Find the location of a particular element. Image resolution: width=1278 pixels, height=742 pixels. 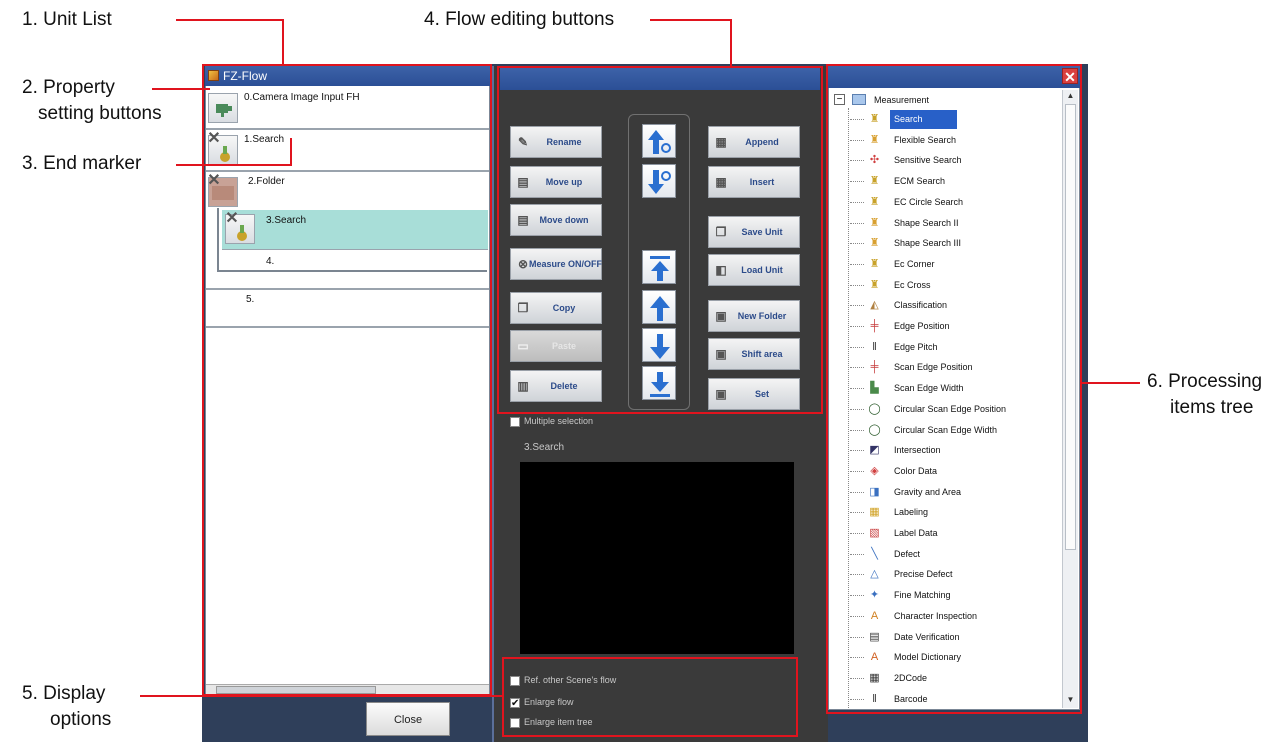

tree-item-label: Scan Edge Position is located at coordinates (933, 367).